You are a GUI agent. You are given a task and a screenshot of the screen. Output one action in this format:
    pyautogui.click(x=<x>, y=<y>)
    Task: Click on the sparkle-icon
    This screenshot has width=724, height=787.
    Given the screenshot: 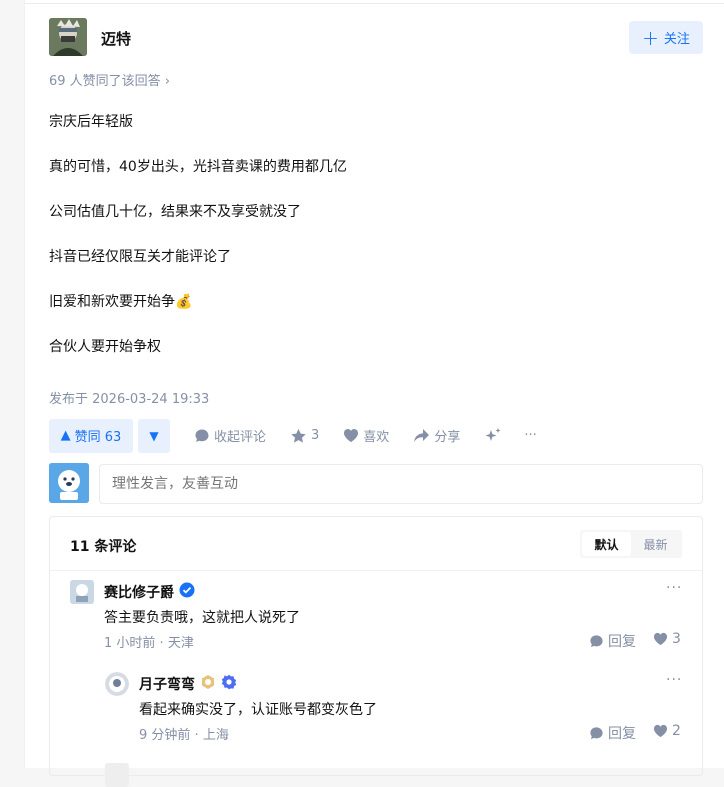 What is the action you would take?
    pyautogui.click(x=493, y=436)
    